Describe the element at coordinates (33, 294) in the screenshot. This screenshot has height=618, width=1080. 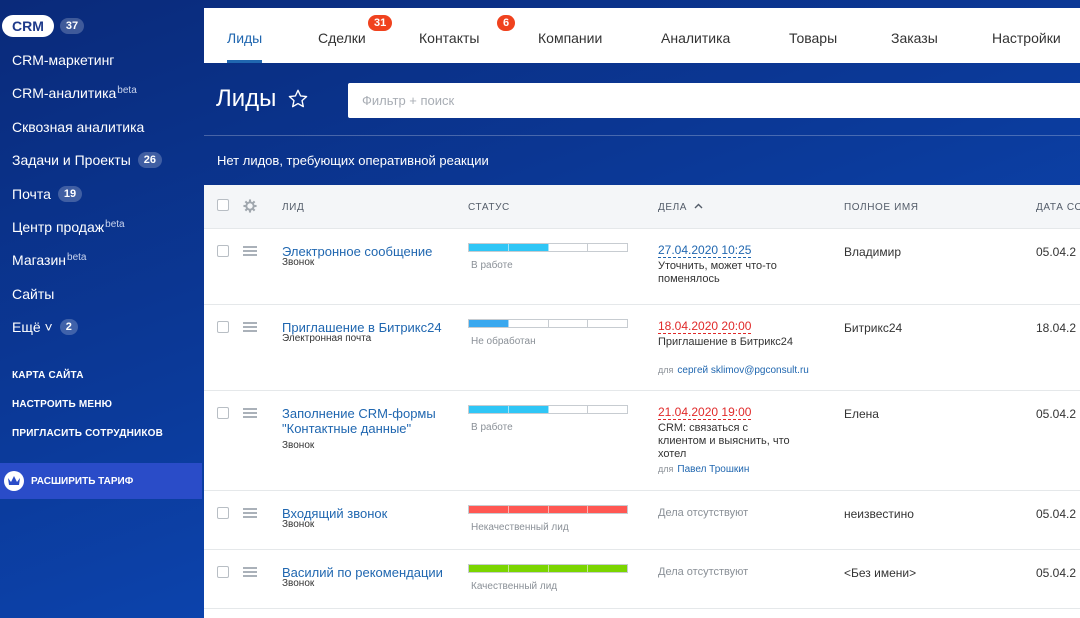
I see `sidebar-item-sites: Сайты` at that location.